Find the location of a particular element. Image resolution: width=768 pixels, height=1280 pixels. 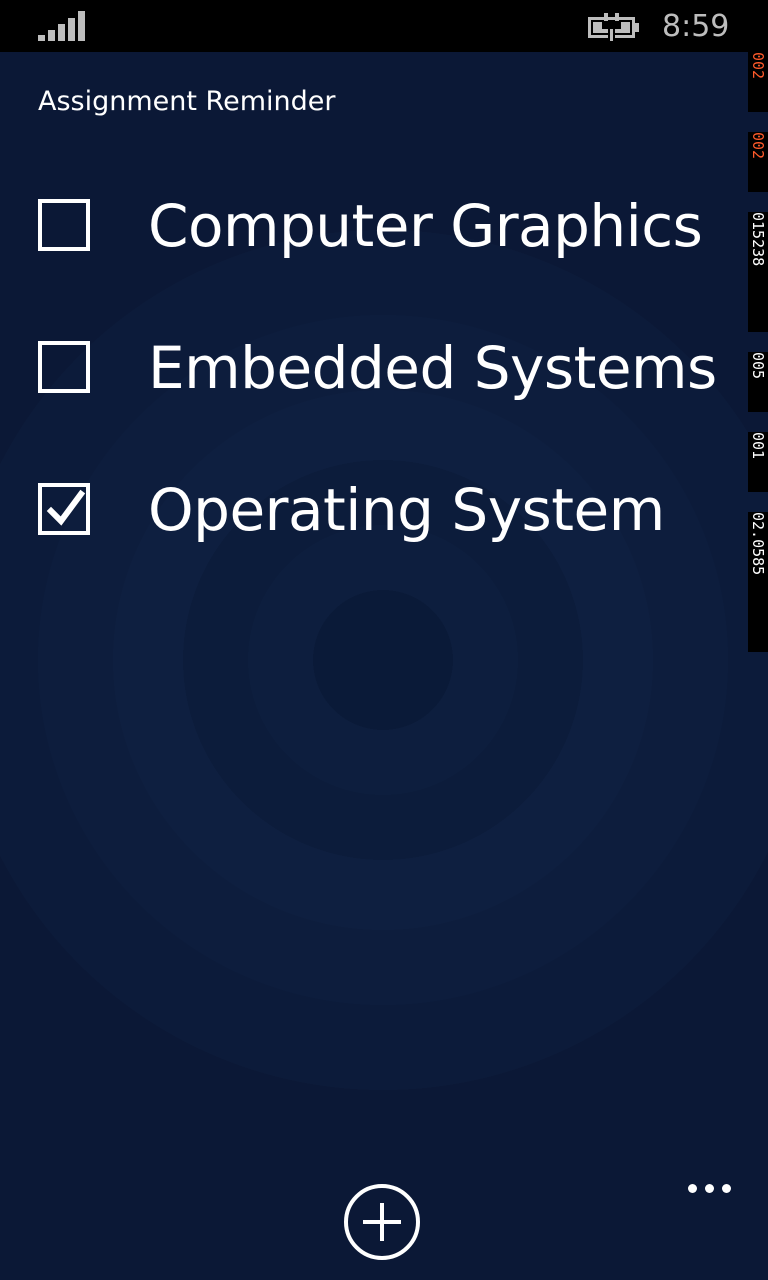

task-item: Embedded Systems is located at coordinates (383, 368).